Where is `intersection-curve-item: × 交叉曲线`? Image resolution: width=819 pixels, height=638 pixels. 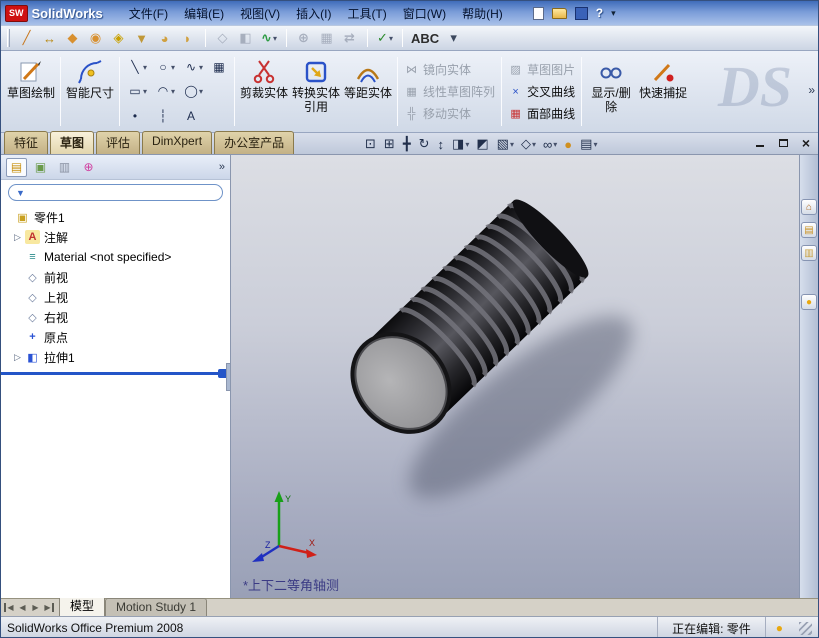
intersection-curve-item: × 交叉曲线 is located at coordinates (541, 91).